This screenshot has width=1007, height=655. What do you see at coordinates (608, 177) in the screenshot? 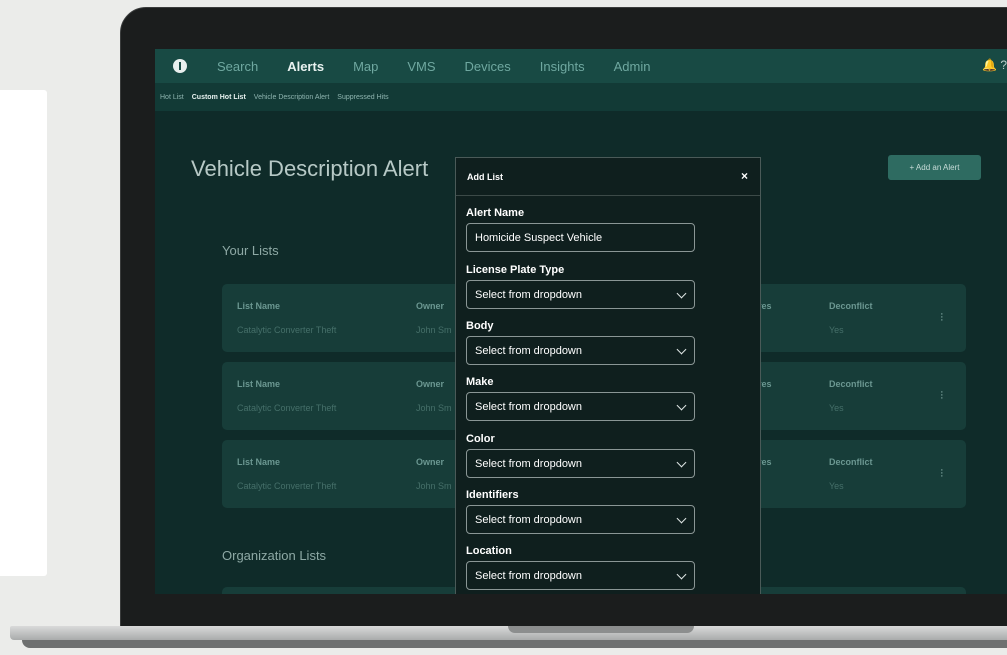
I see `modal-header: Add List ×` at bounding box center [608, 177].